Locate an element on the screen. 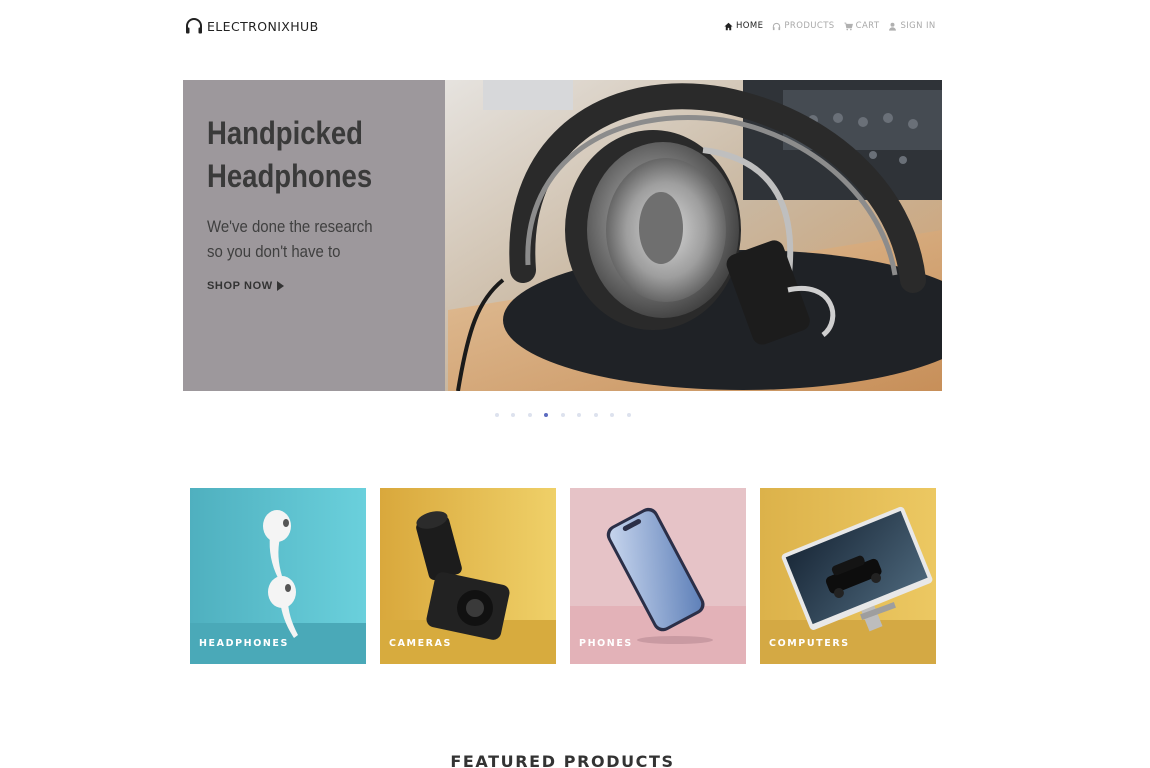 This screenshot has height=768, width=1150. shop-now-button: SHOP NOW is located at coordinates (302, 286).